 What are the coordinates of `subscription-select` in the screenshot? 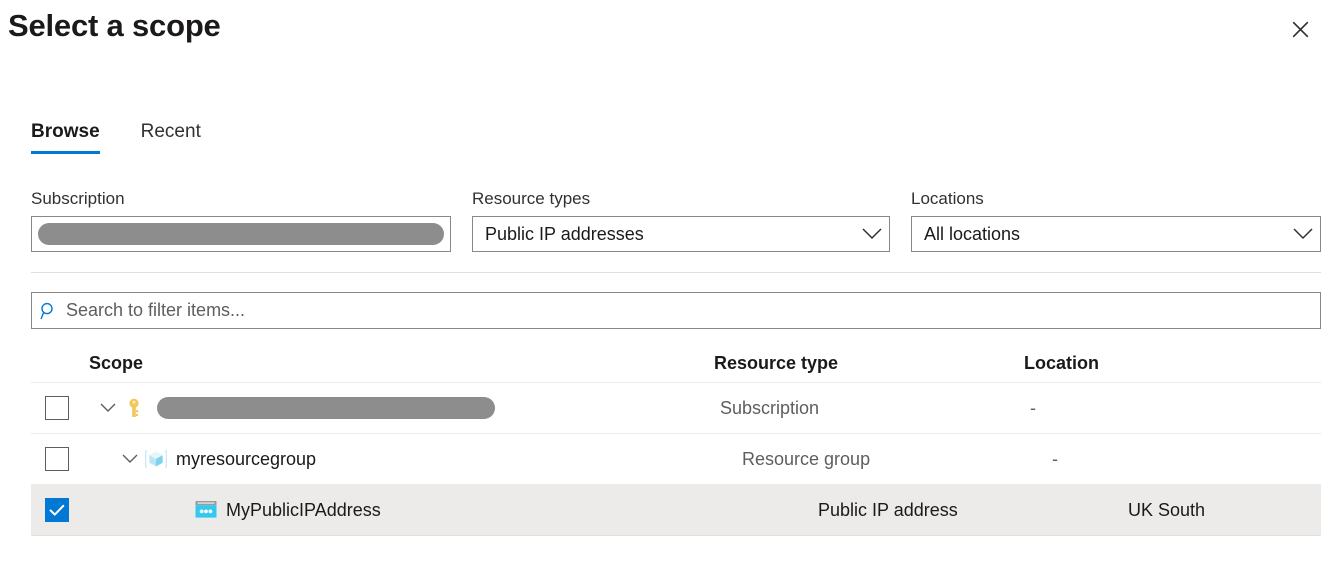 It's located at (241, 234).